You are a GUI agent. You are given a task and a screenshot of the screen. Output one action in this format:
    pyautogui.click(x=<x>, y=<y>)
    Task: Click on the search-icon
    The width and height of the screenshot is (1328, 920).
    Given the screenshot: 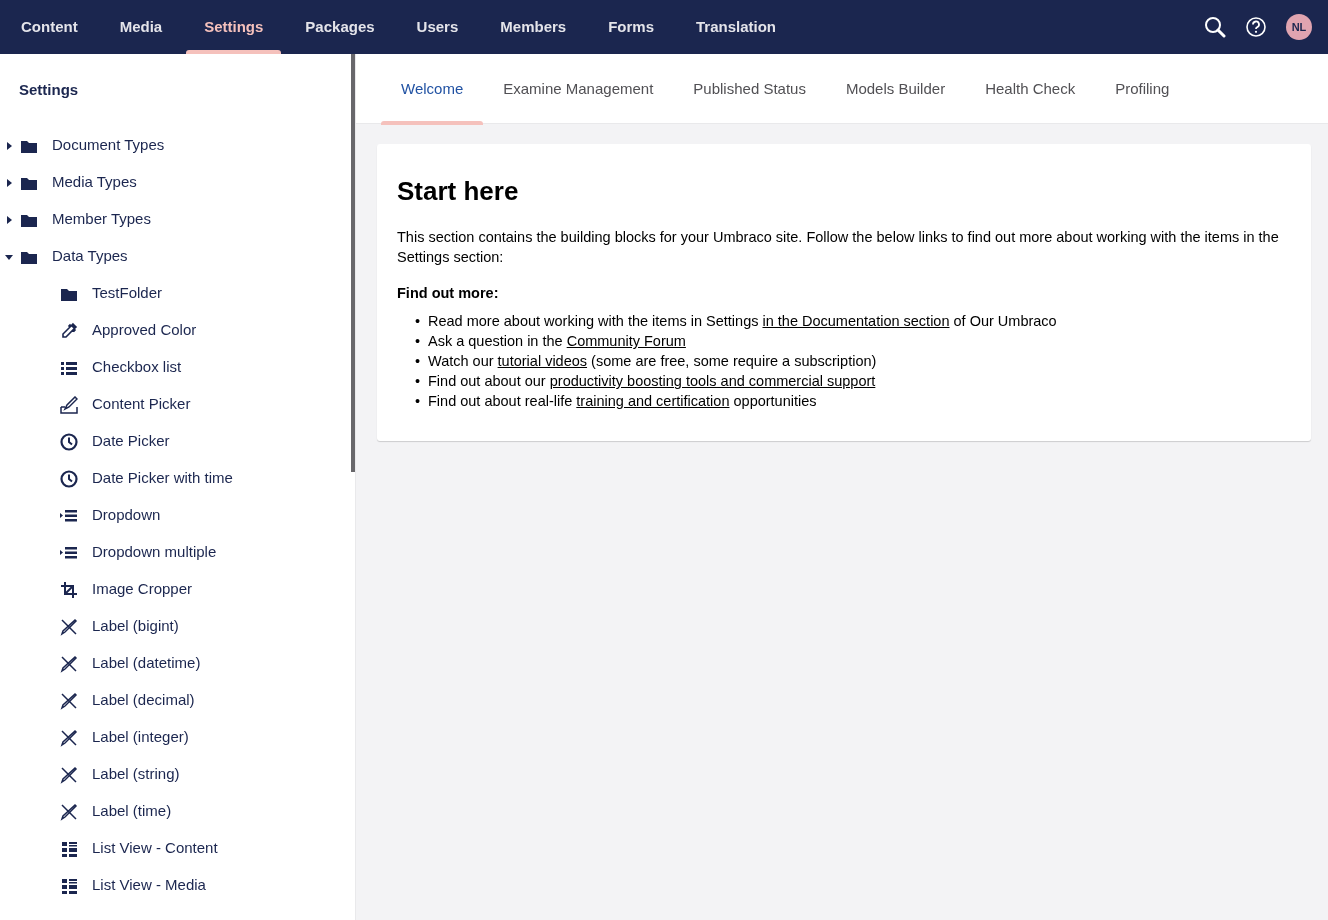 What is the action you would take?
    pyautogui.click(x=1215, y=27)
    